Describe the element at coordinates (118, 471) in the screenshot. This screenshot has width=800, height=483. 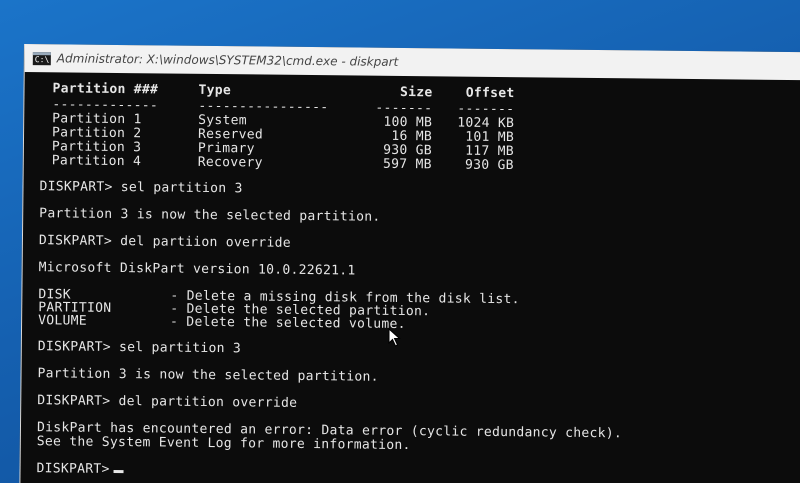
I see `text-cursor` at that location.